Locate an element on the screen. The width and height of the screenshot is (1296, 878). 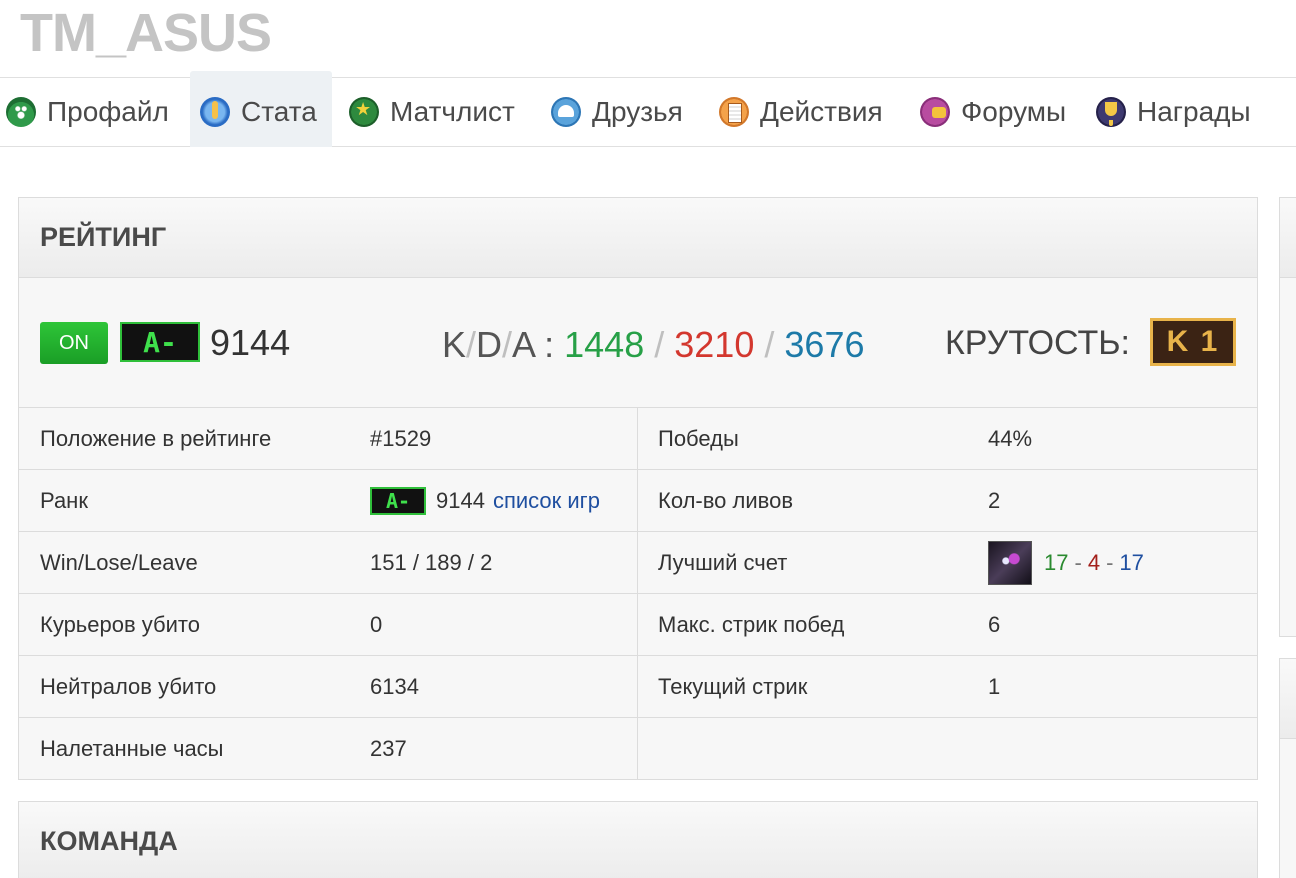
stat-value: 2 is located at coordinates (994, 500).